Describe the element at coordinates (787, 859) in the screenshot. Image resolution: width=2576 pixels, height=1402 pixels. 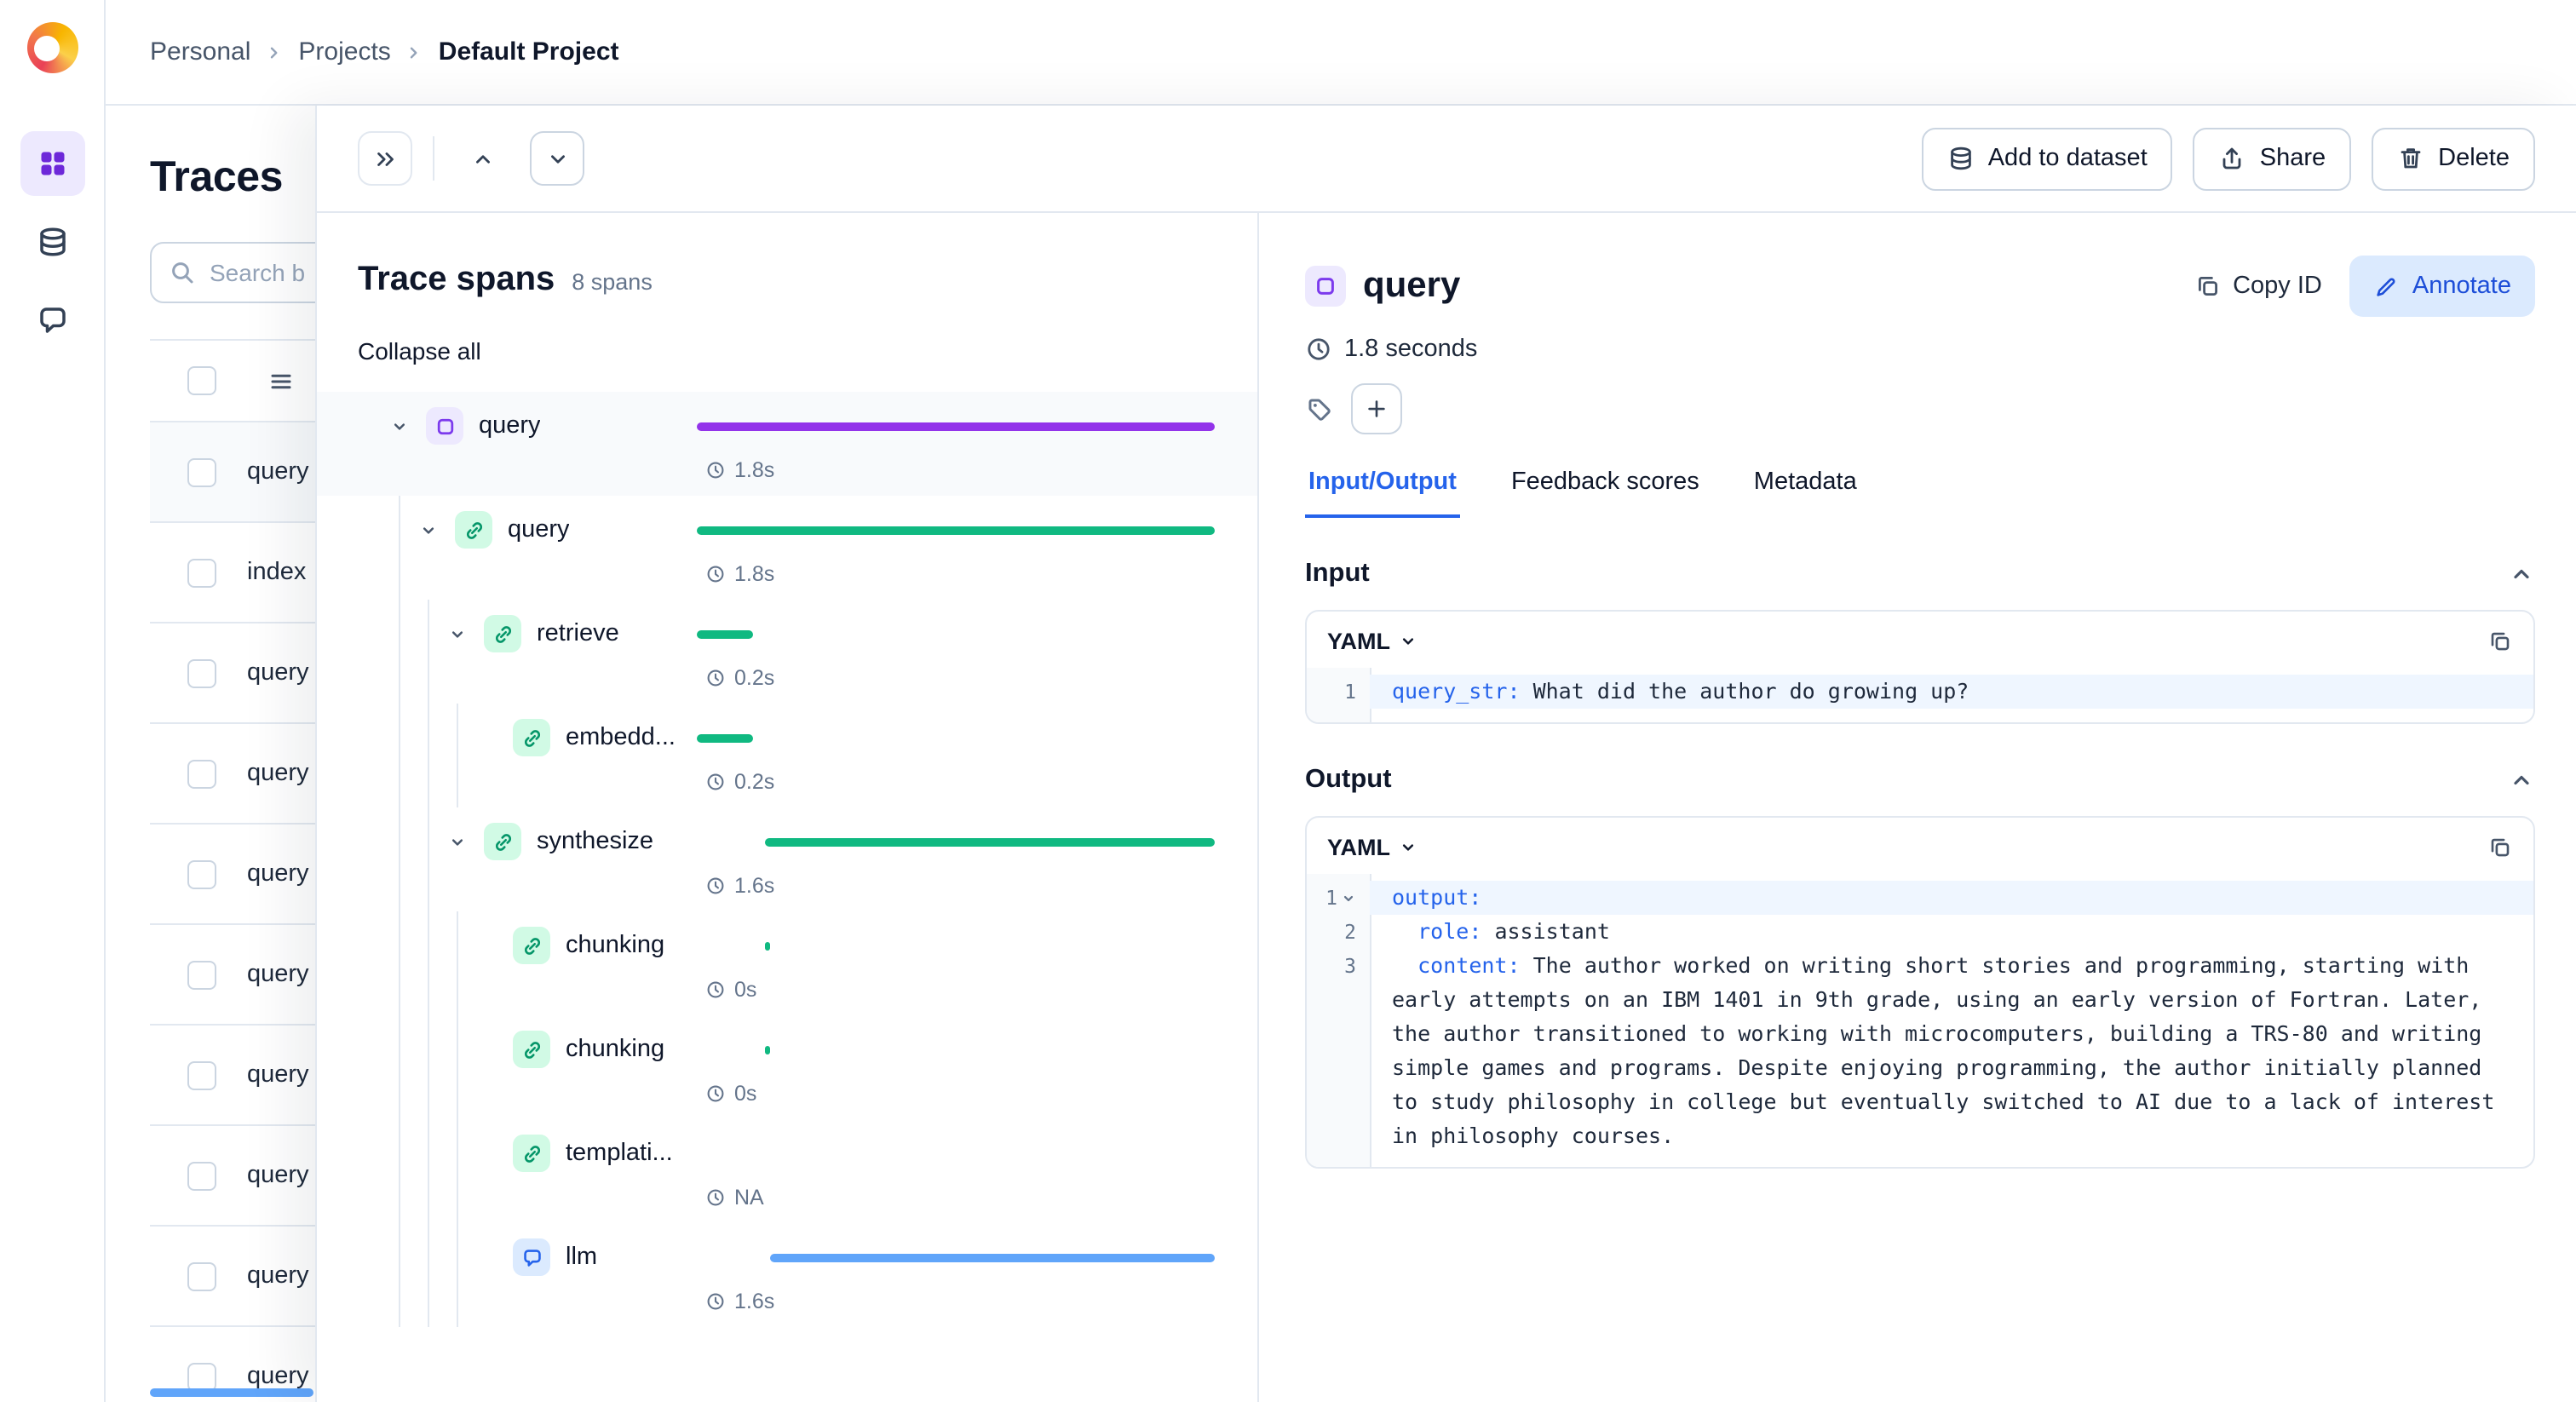
I see `trace-span-row: synthesize 1.6s` at that location.